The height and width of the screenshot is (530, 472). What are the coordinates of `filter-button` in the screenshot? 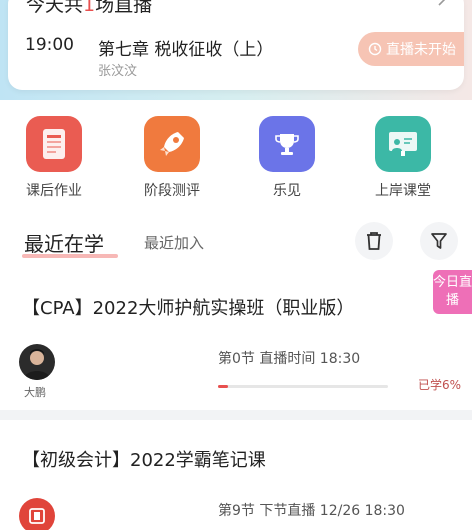 It's located at (439, 241).